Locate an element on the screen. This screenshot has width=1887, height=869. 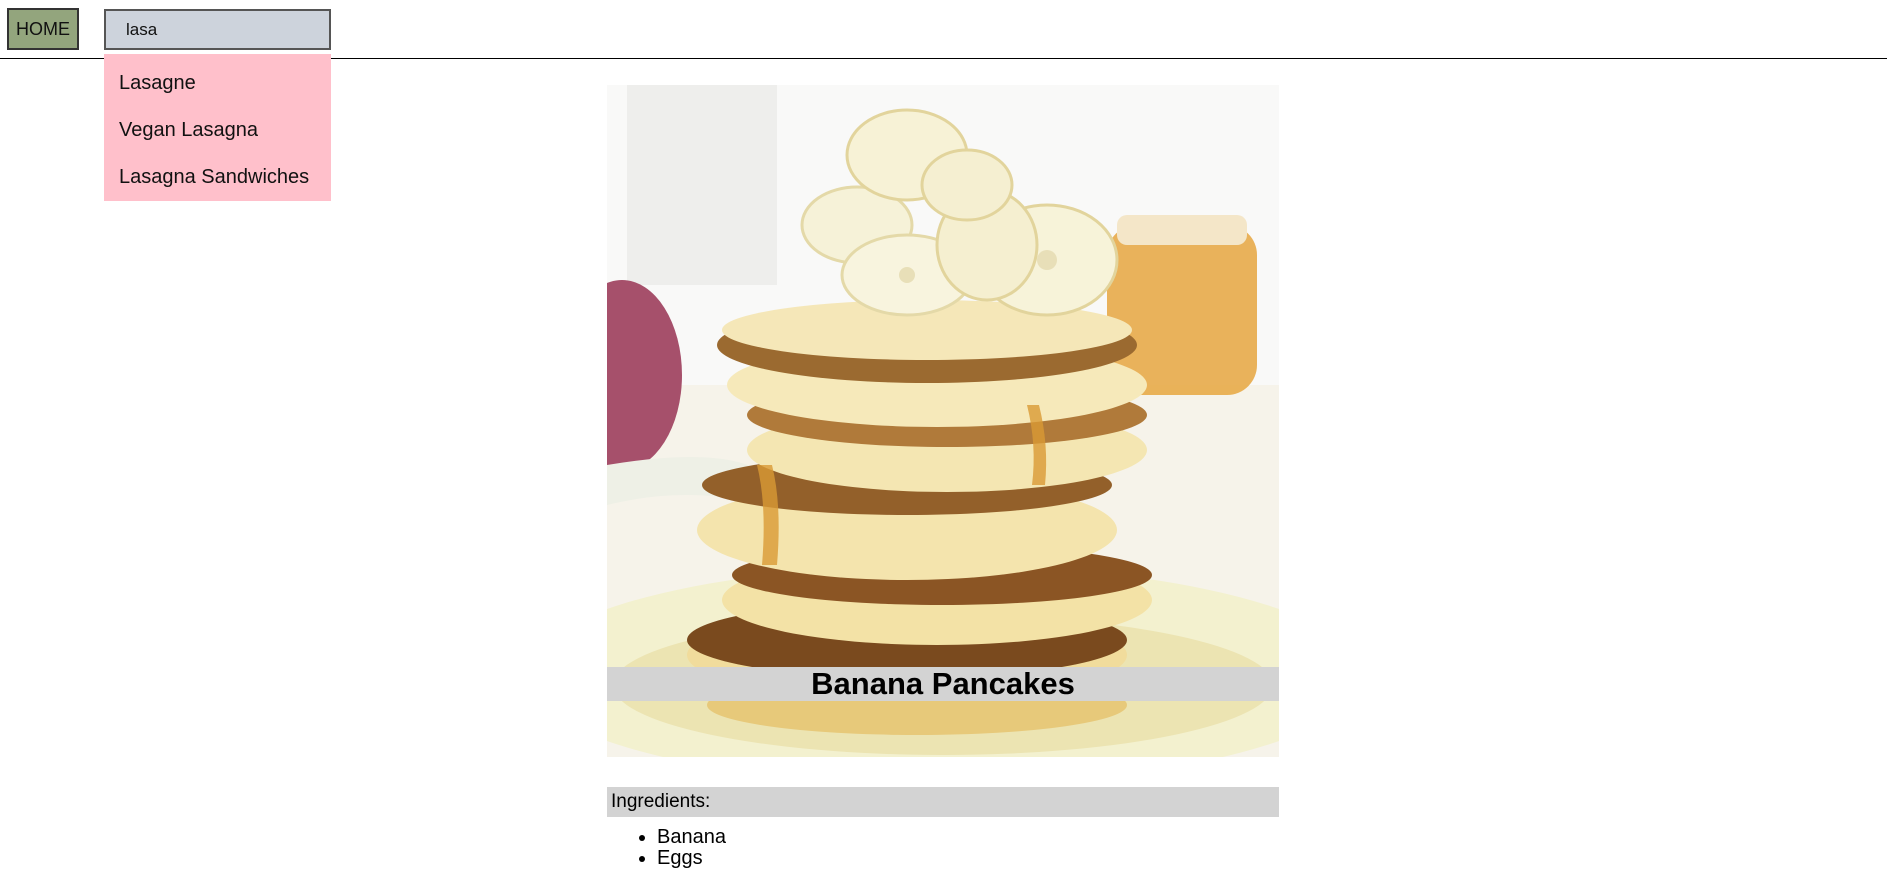
home-button: HOME is located at coordinates (43, 29).